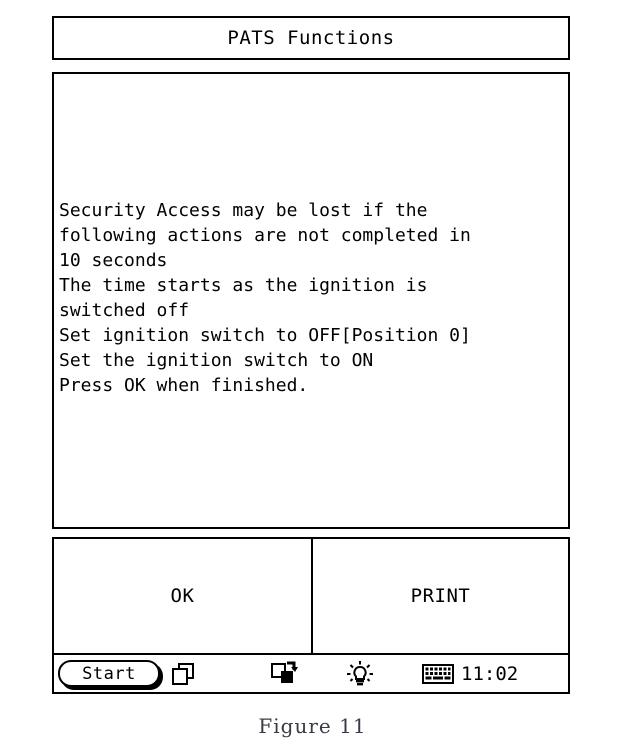 This screenshot has width=625, height=754. Describe the element at coordinates (183, 674) in the screenshot. I see `cascade-windows-icon` at that location.